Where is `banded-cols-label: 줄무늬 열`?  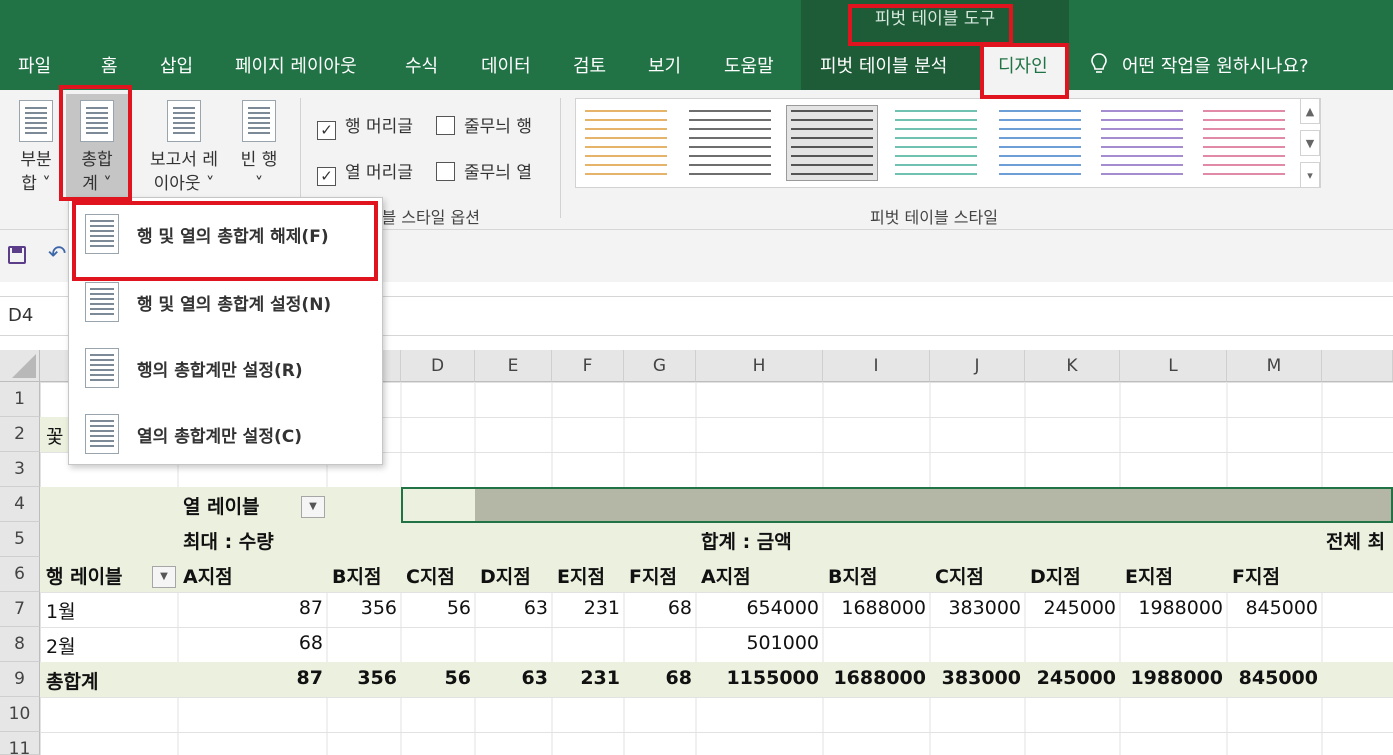
banded-cols-label: 줄무늬 열 is located at coordinates (498, 173).